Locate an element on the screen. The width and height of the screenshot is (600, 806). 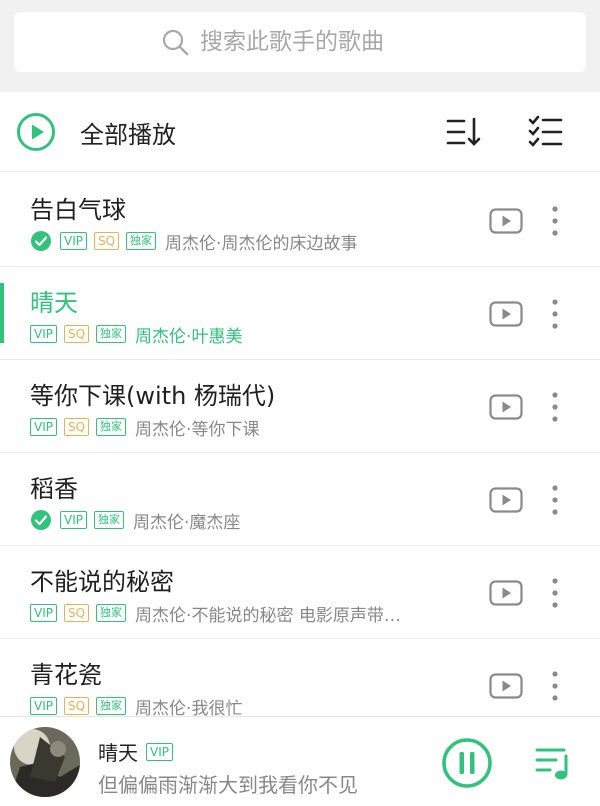
album-cover is located at coordinates (45, 762).